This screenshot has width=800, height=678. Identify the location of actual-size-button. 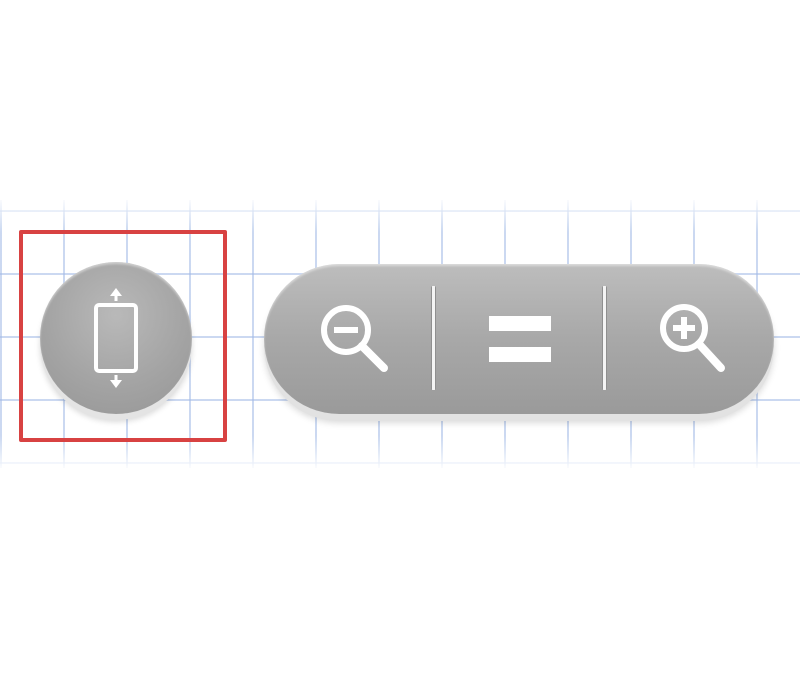
(524, 339).